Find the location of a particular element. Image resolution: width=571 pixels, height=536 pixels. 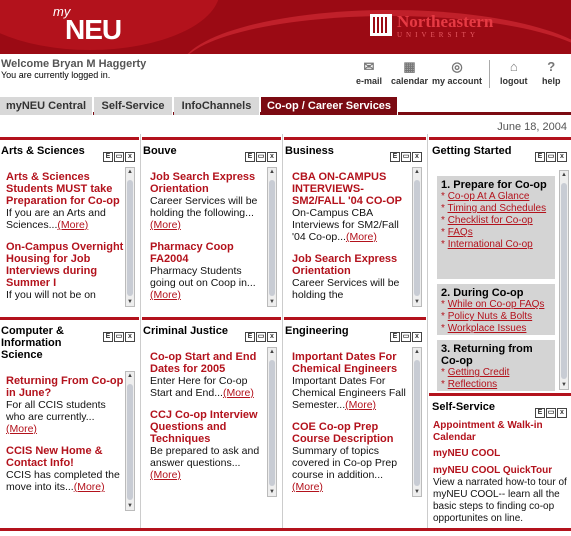

myneu-cool-link: myNEU COOL is located at coordinates (466, 453).